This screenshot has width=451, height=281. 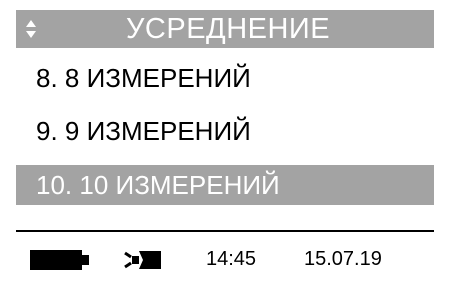 What do you see at coordinates (225, 78) in the screenshot?
I see `menu-item-8-measurements: 8. 8 ИЗМЕРЕНИЙ` at bounding box center [225, 78].